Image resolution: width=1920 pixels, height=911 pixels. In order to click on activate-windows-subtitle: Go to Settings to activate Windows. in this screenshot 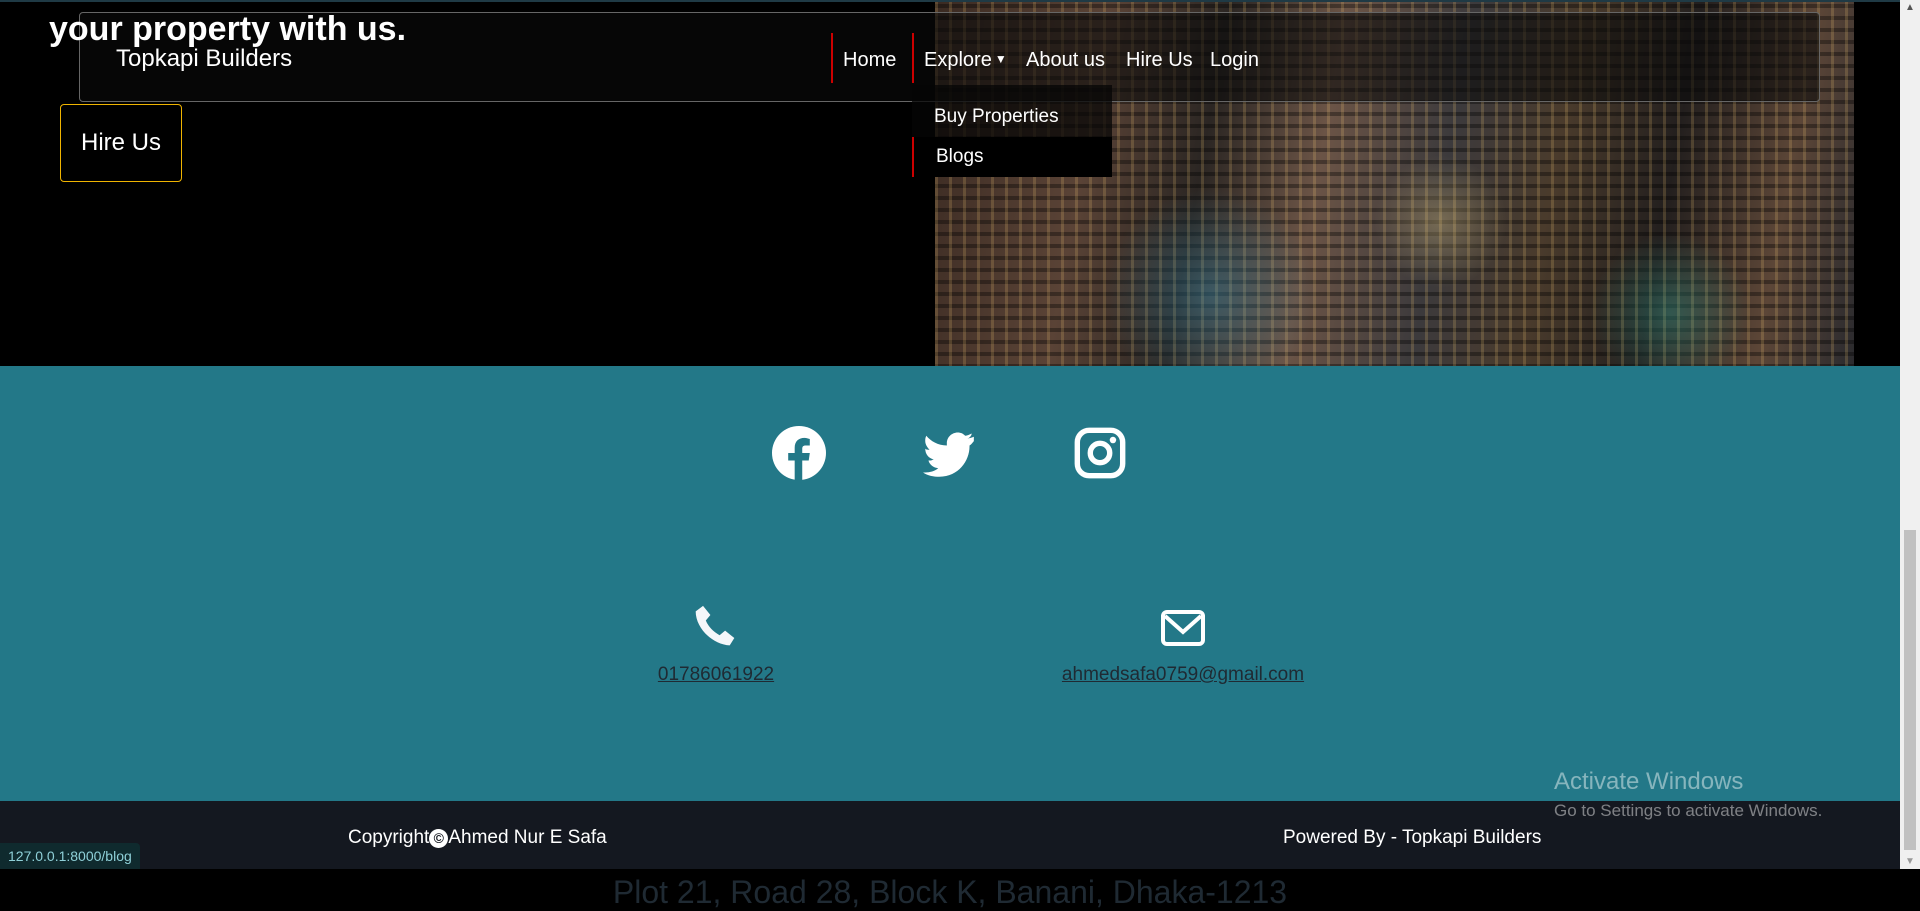, I will do `click(1688, 810)`.